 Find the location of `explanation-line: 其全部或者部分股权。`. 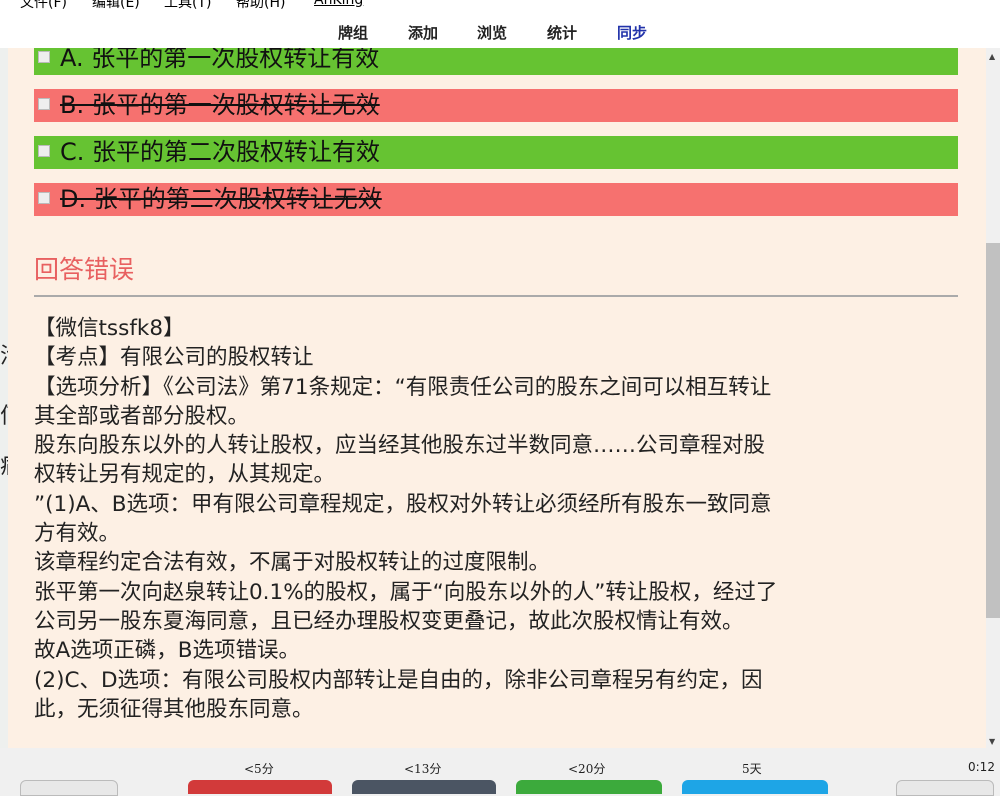

explanation-line: 其全部或者部分股权。 is located at coordinates (142, 416).